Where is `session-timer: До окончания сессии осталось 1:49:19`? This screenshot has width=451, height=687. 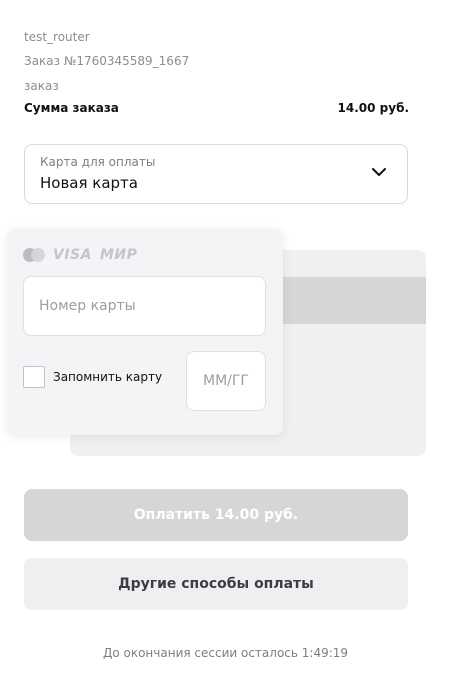 session-timer: До окончания сессии осталось 1:49:19 is located at coordinates (225, 653).